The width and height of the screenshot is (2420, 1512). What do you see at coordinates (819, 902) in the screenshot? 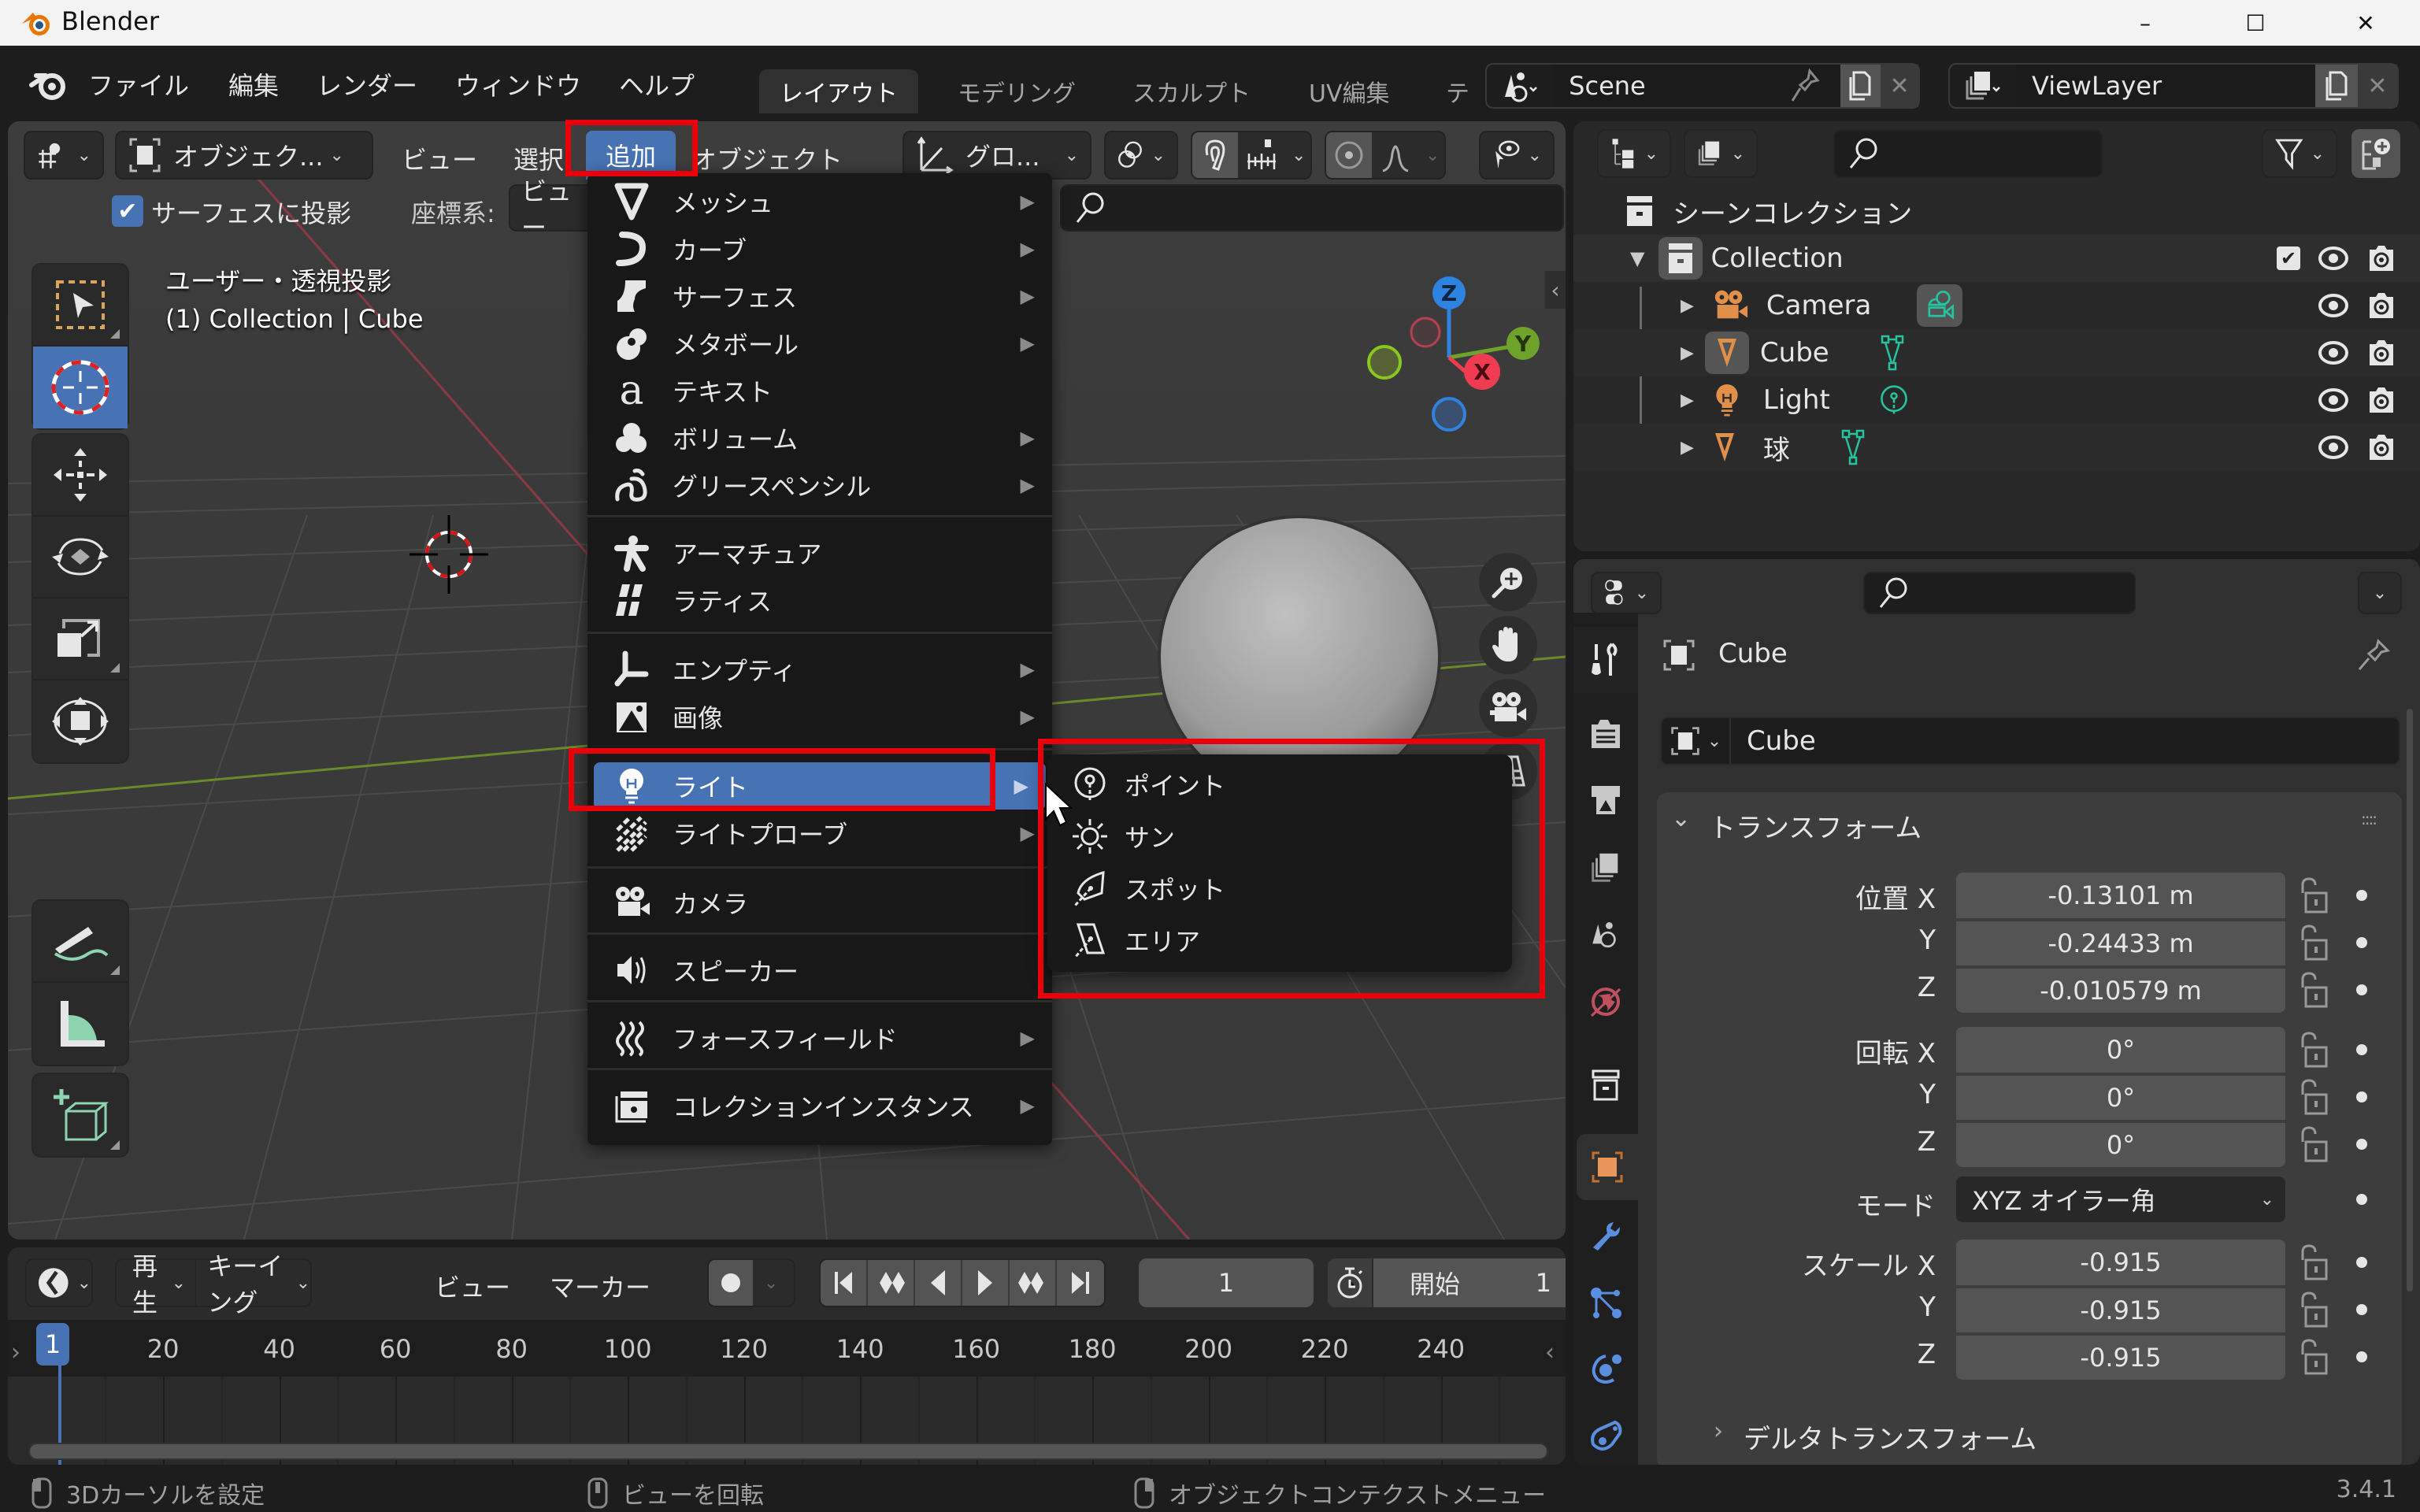
I see `add-menu-item-camera: カメラ` at bounding box center [819, 902].